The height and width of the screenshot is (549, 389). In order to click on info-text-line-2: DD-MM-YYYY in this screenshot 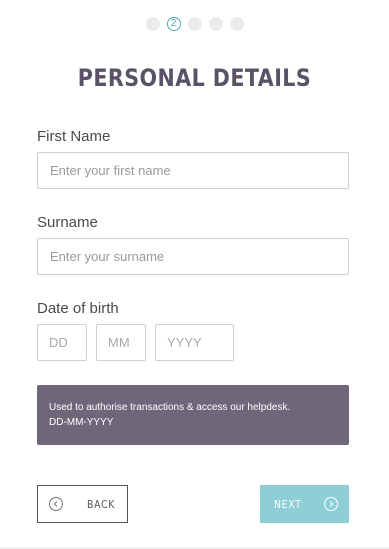, I will do `click(81, 422)`.